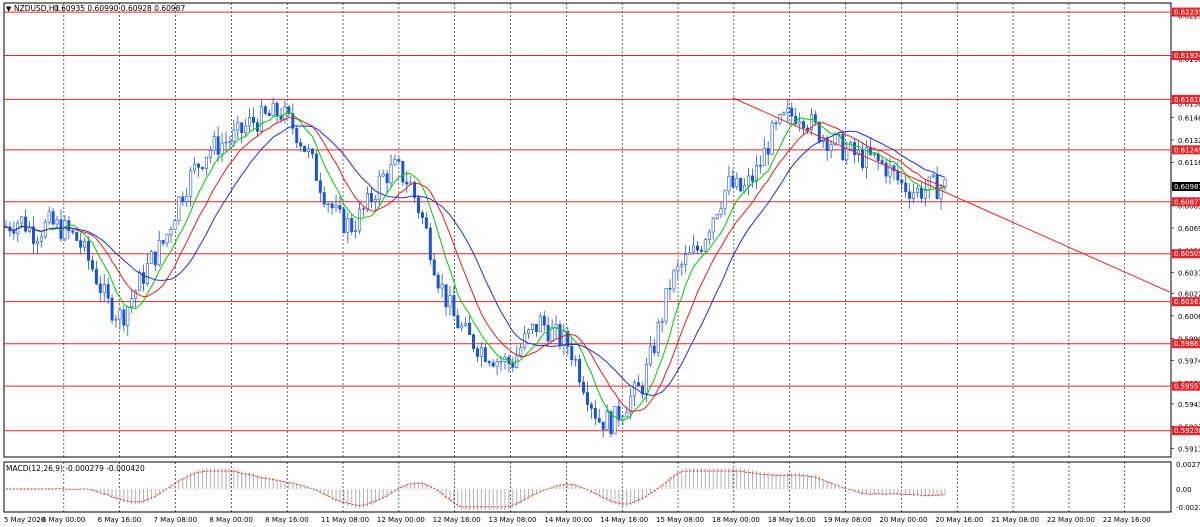 The image size is (1200, 527). What do you see at coordinates (1184, 490) in the screenshot?
I see `macd-tick-label: 0.00` at bounding box center [1184, 490].